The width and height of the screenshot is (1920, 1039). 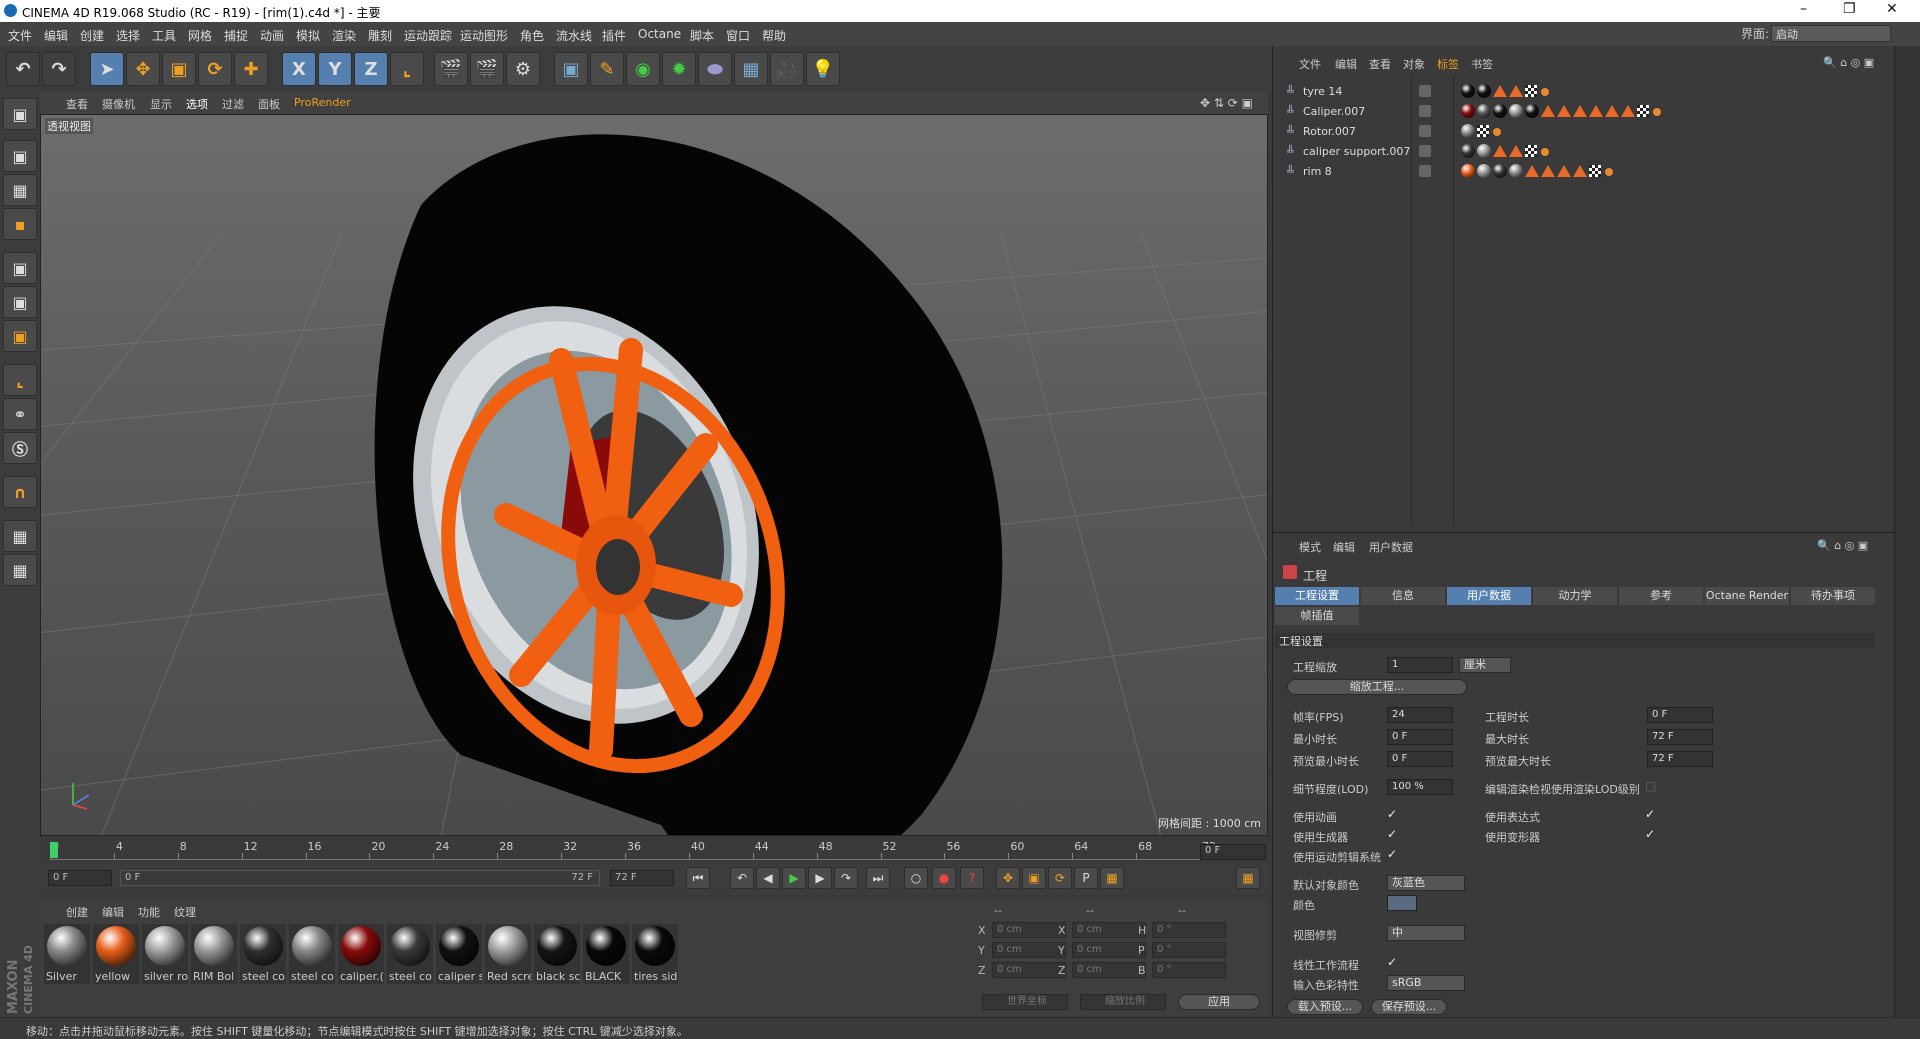 I want to click on snap-icon: ∩, so click(x=20, y=492).